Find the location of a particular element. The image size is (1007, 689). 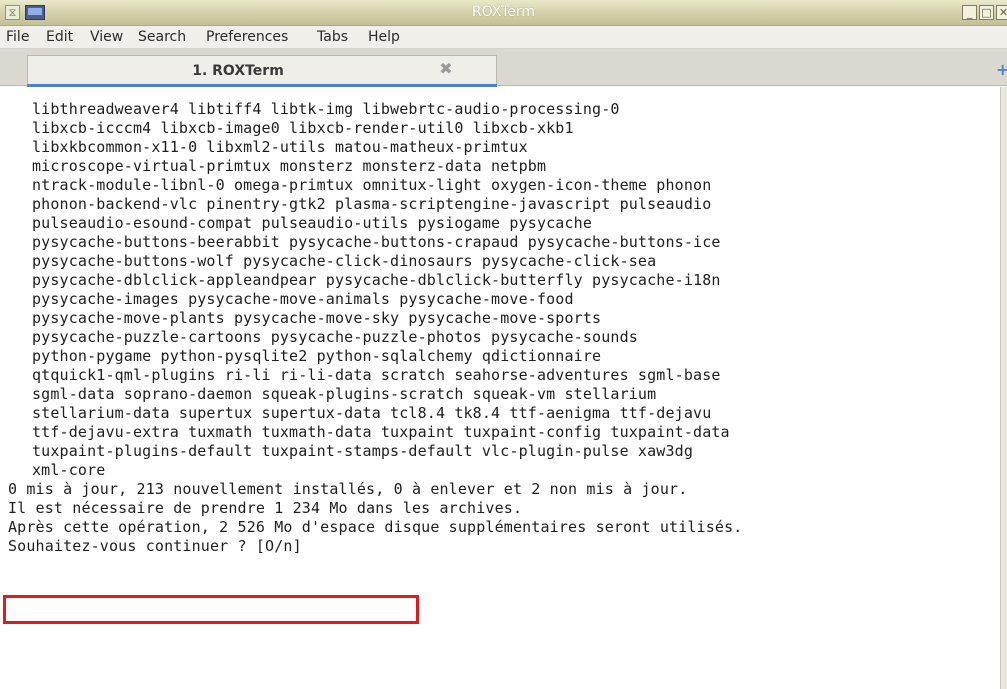

menu-tabs: Tabs is located at coordinates (332, 37).